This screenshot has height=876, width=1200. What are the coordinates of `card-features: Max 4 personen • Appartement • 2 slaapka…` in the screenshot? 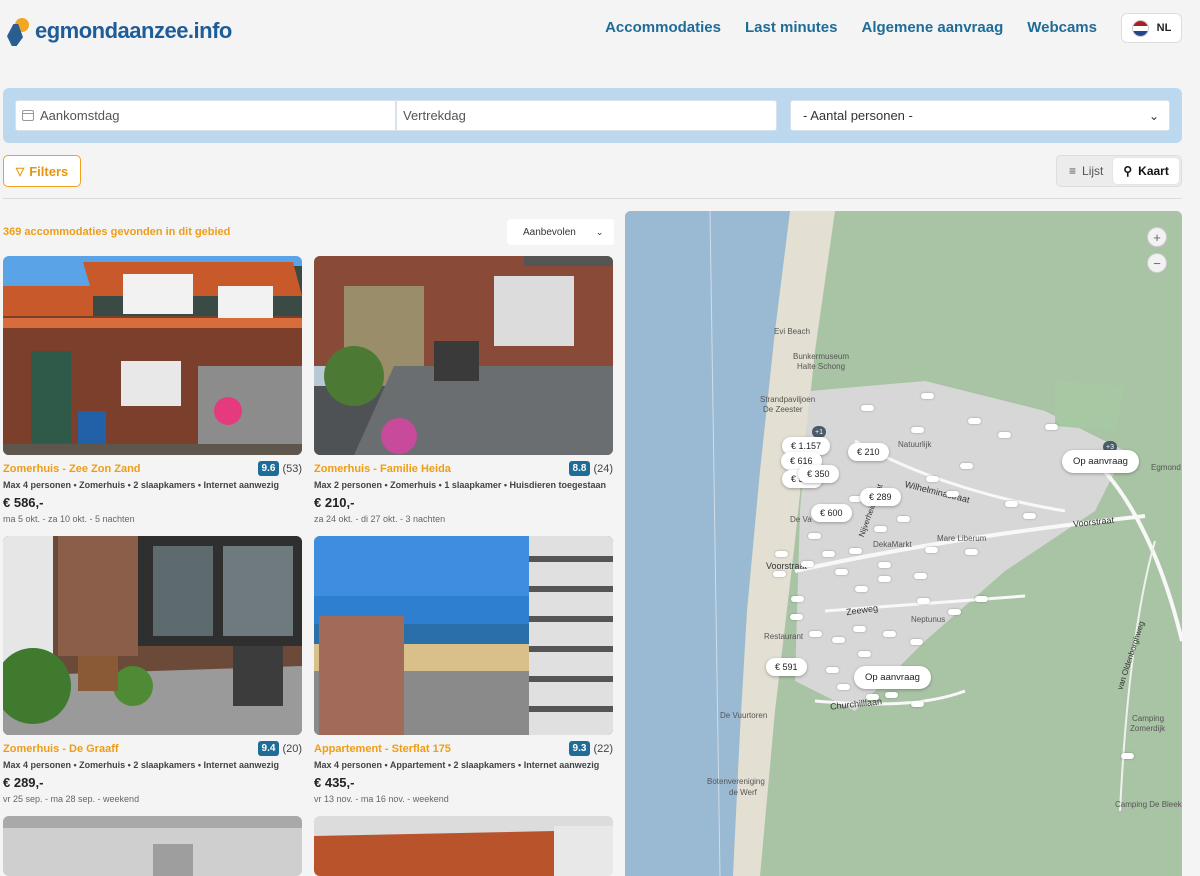 It's located at (457, 765).